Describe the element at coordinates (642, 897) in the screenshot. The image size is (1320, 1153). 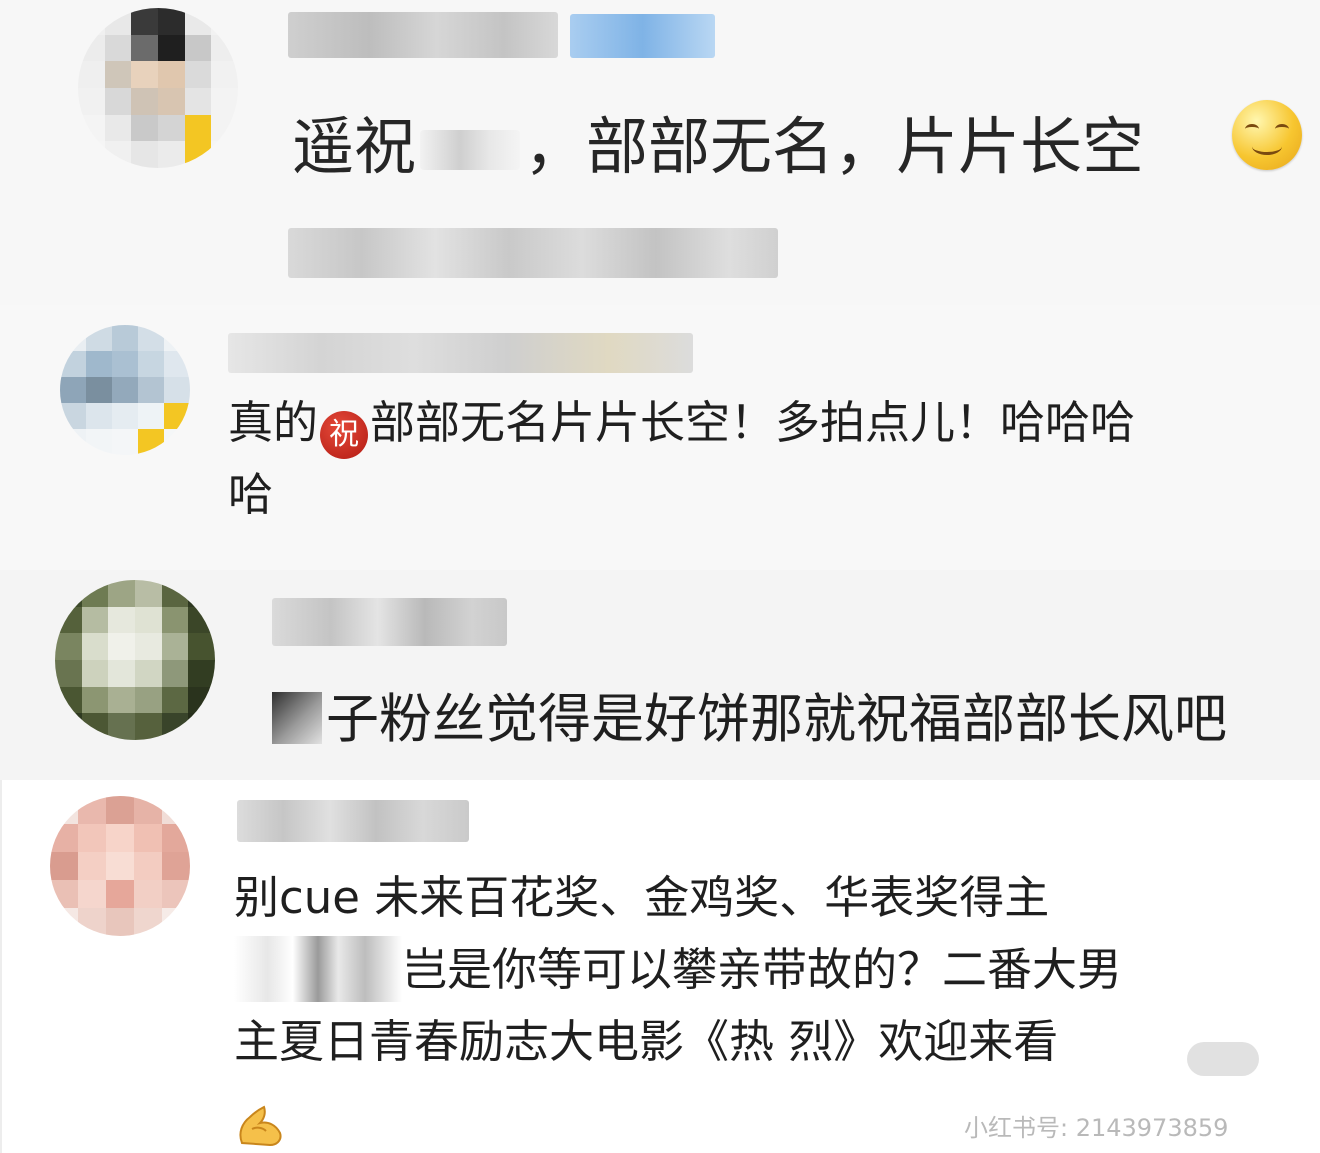
I see `comment-line-1: 别cue 未来百花奖、金鸡奖、华表奖得主` at that location.